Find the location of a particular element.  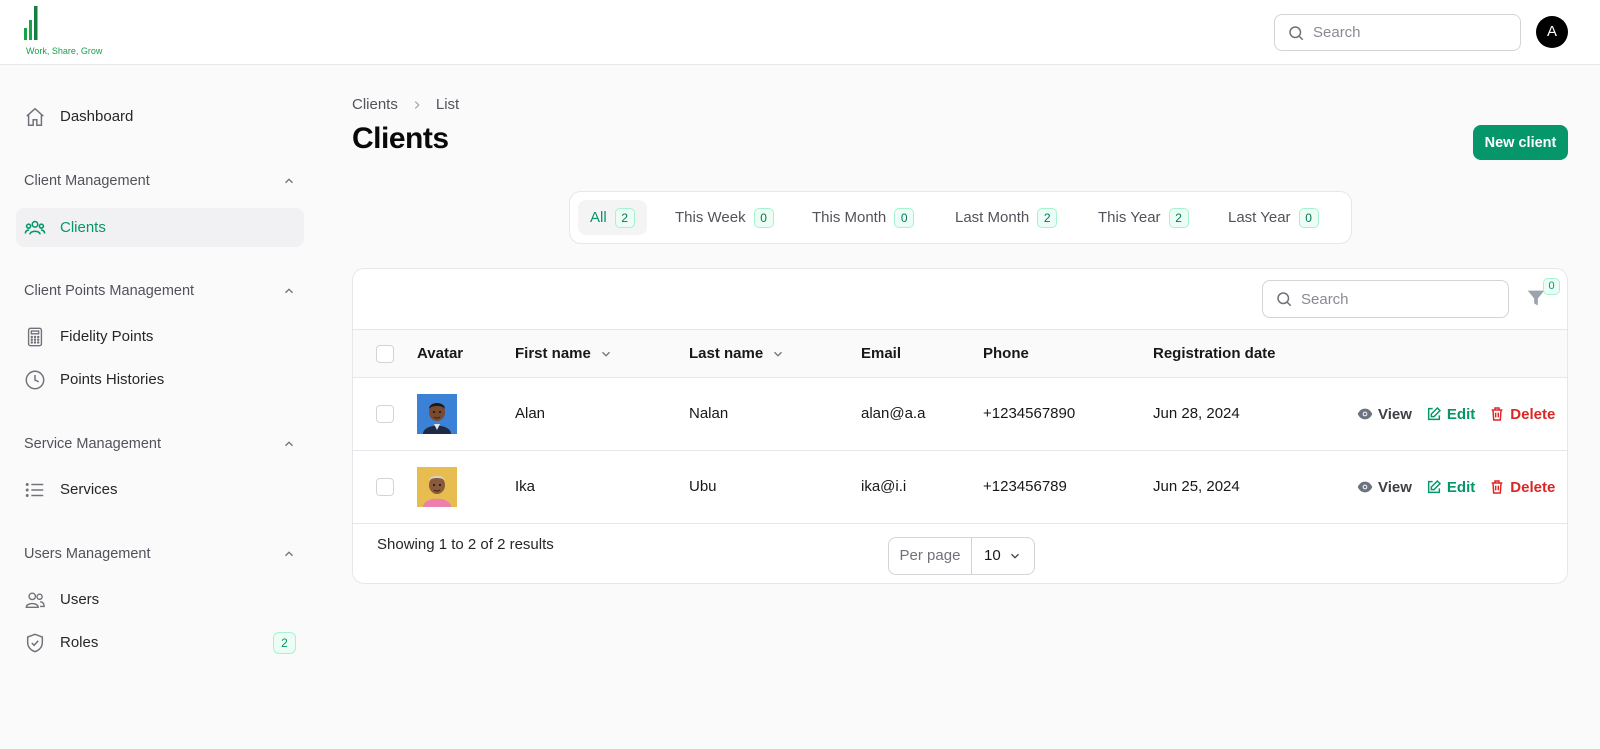

tab-last-year: Last Year 0 is located at coordinates (1273, 217).